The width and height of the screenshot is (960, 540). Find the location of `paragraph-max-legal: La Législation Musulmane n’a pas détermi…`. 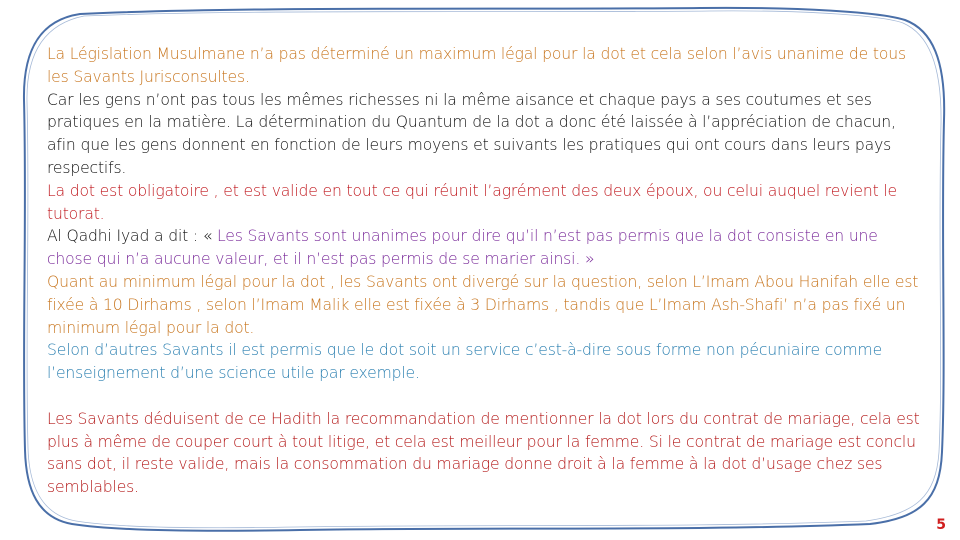

paragraph-max-legal: La Législation Musulmane n’a pas détermi… is located at coordinates (476, 65).